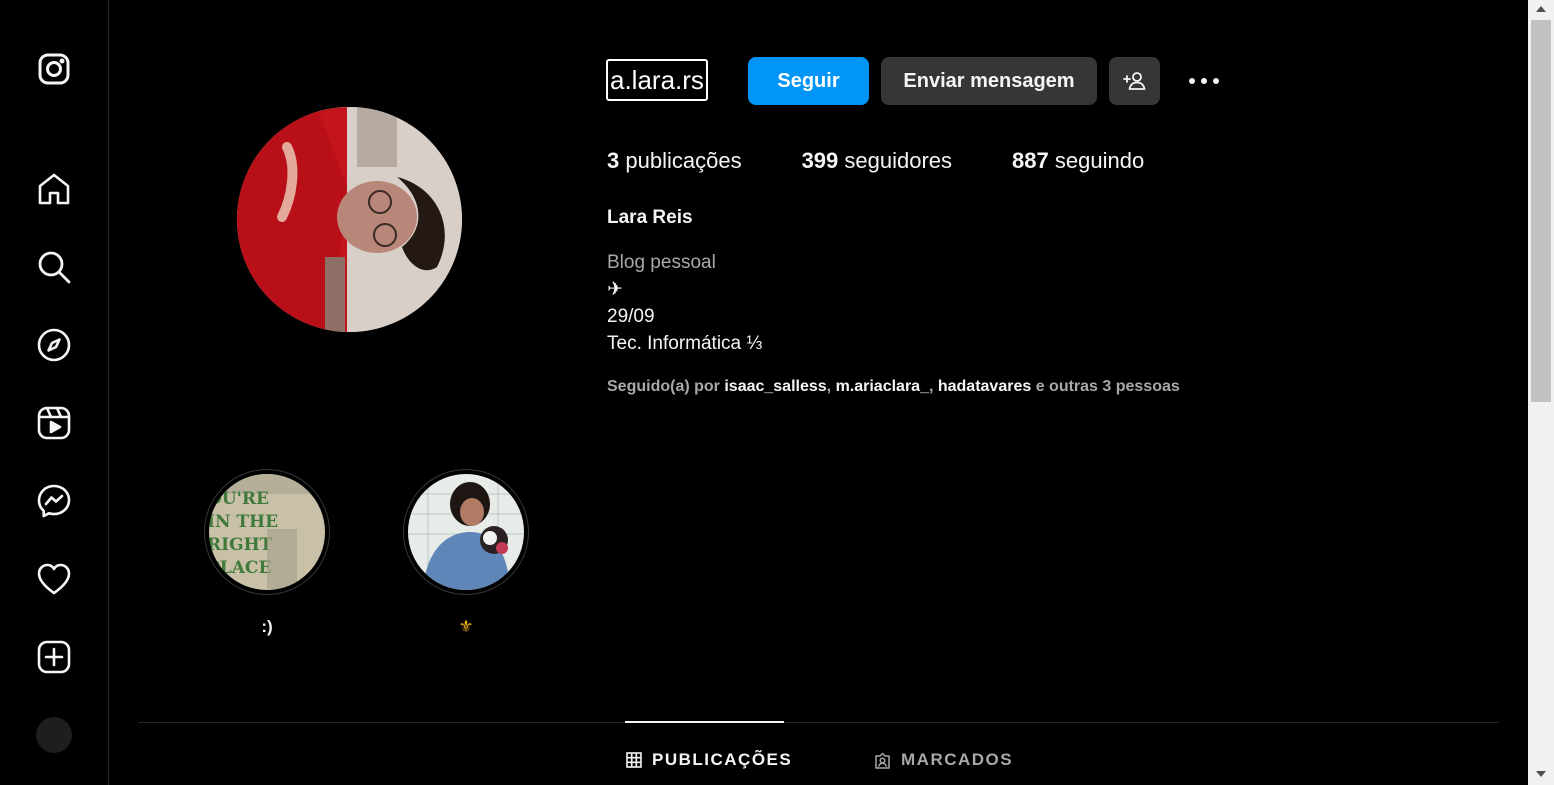 The height and width of the screenshot is (785, 1554). What do you see at coordinates (882, 760) in the screenshot?
I see `tagged-icon` at bounding box center [882, 760].